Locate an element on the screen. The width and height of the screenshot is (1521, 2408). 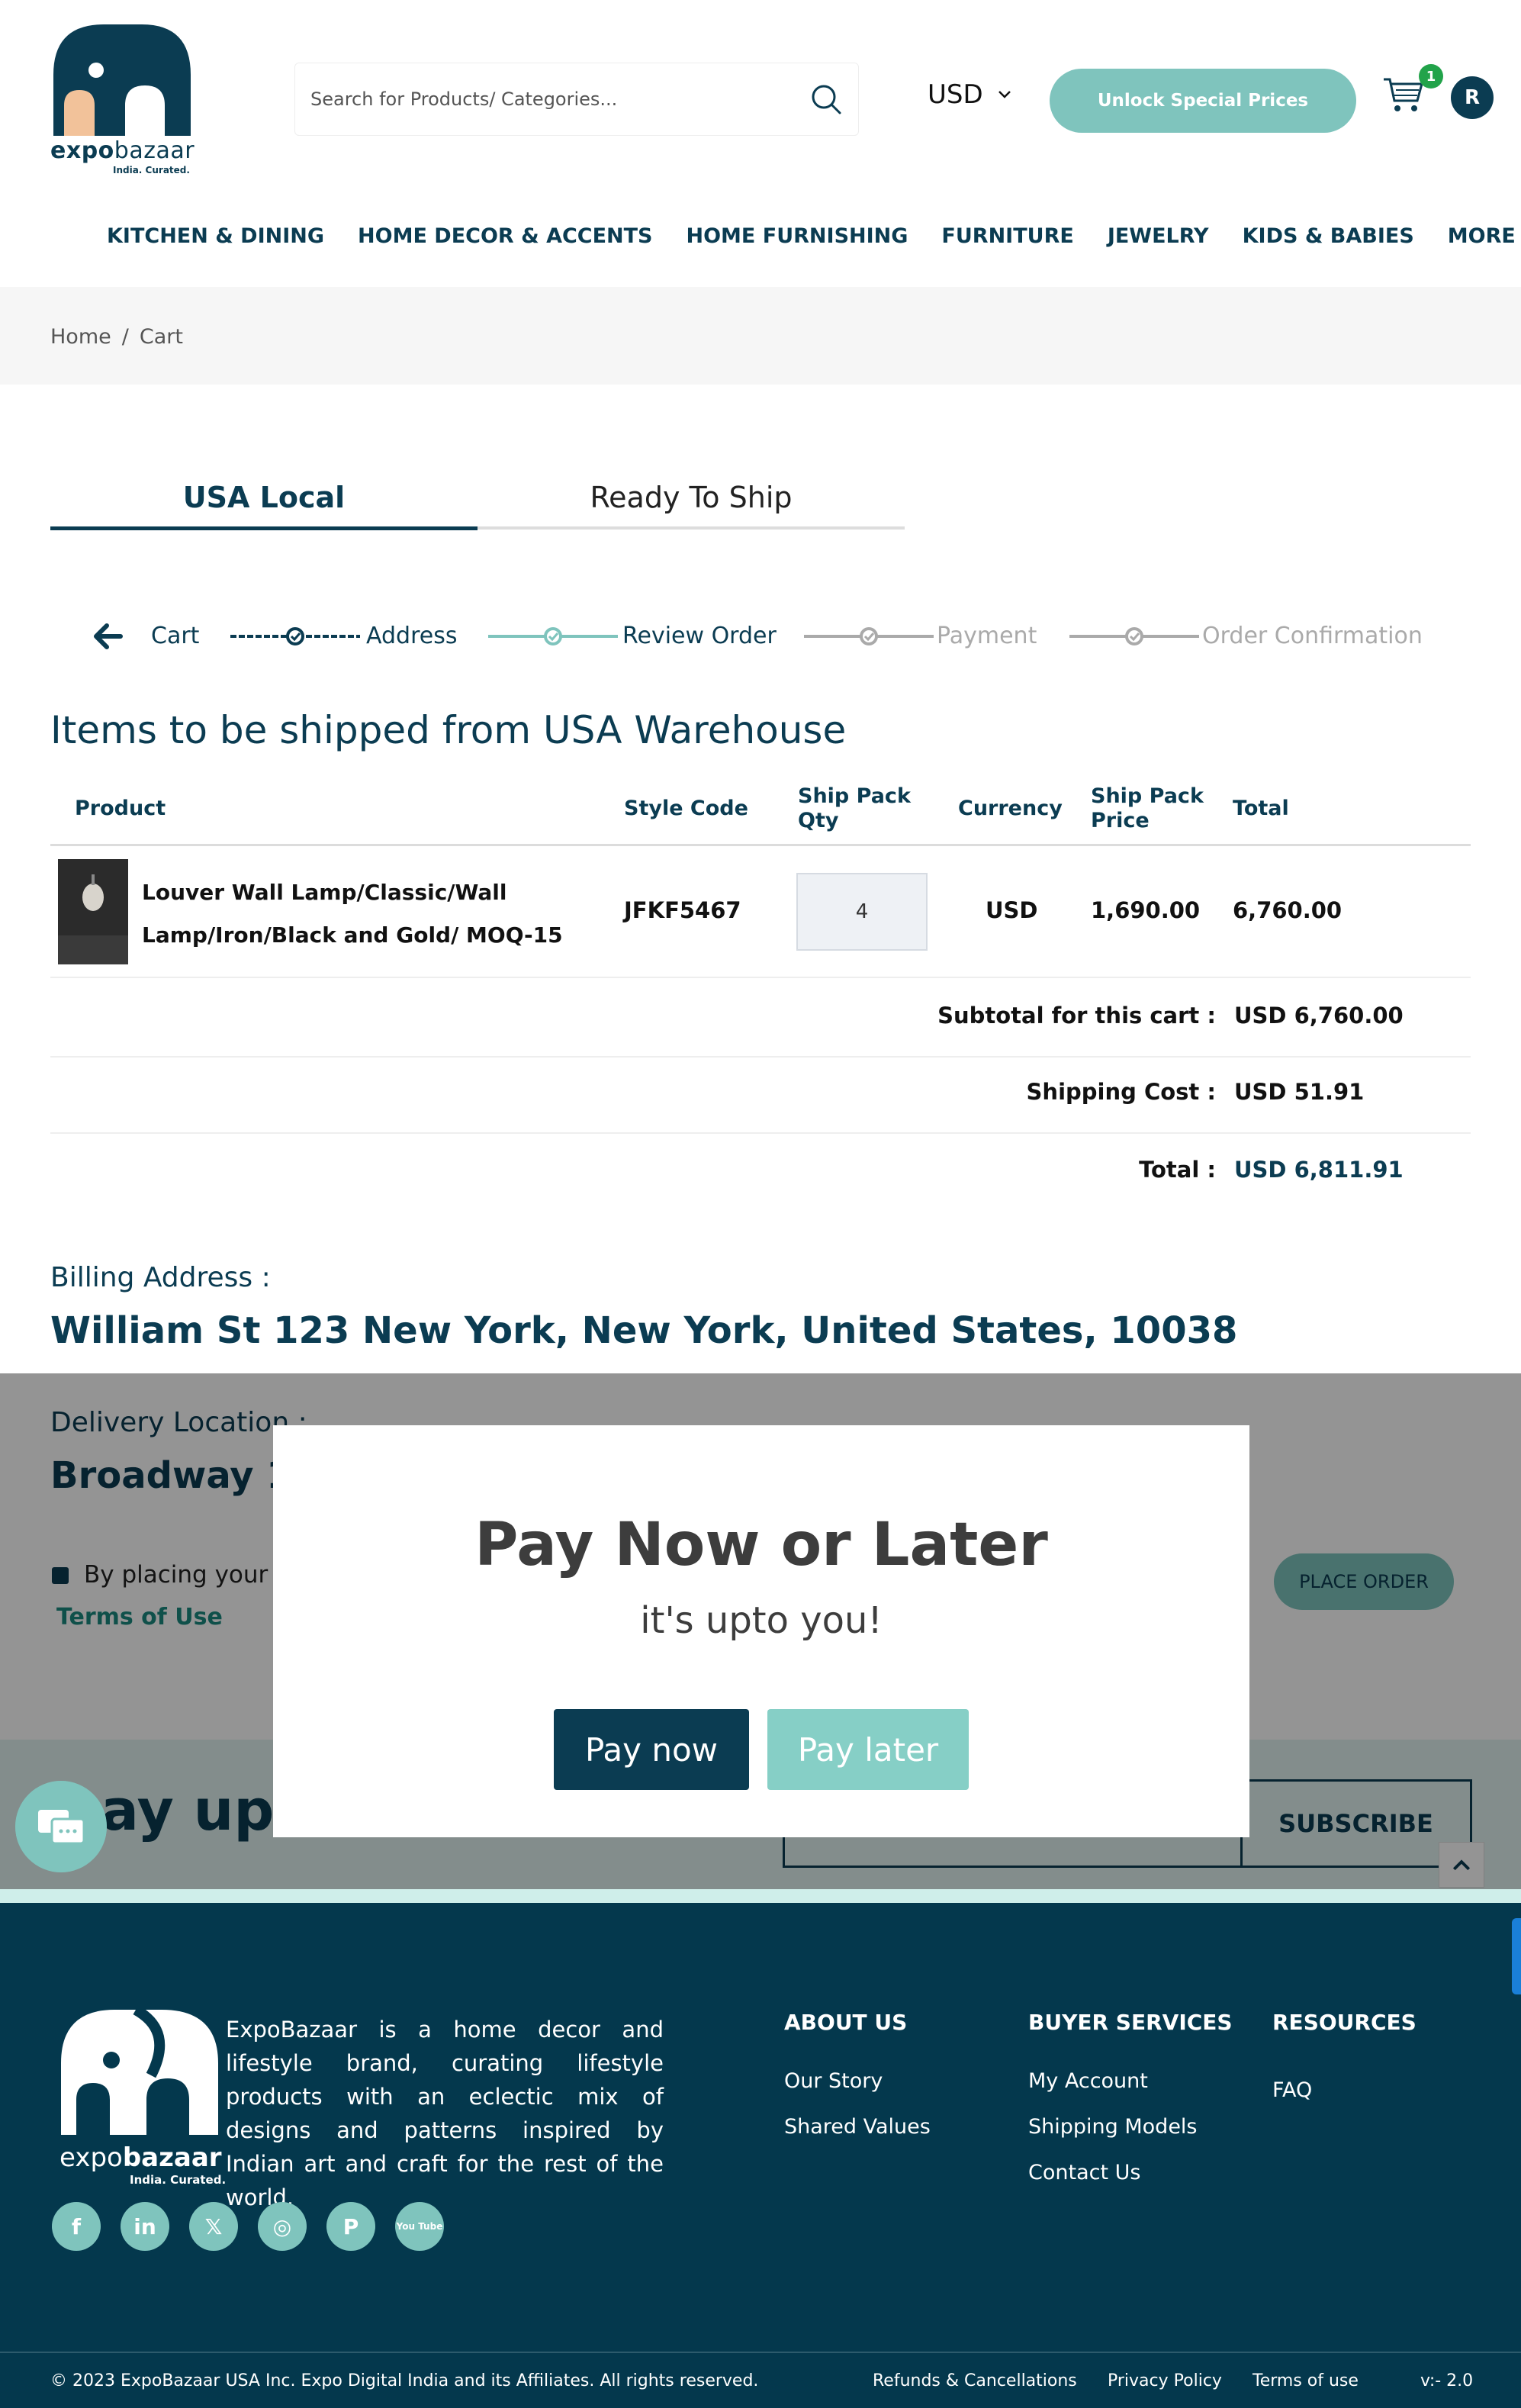
footer-link-refunds: Refunds & Cancellations is located at coordinates (975, 2380).